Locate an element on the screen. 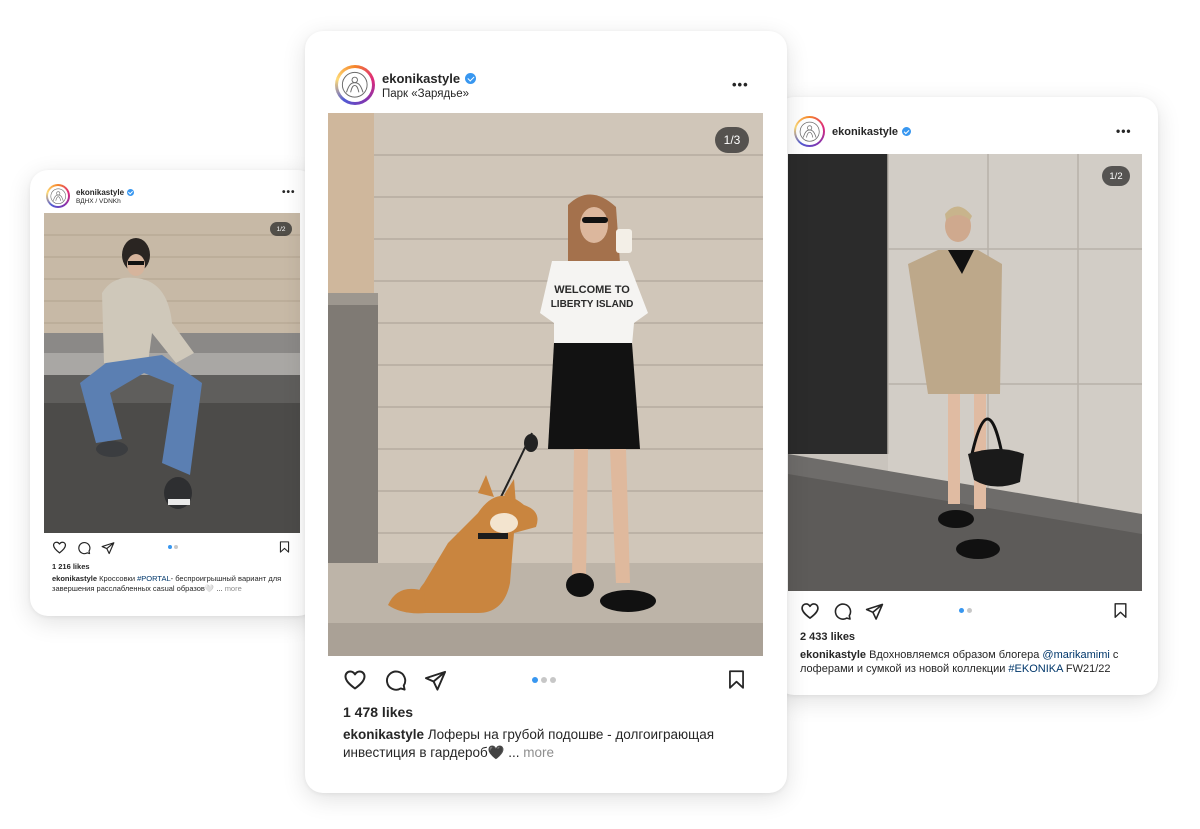 This screenshot has width=1200, height=829. post-photo: 1/2 is located at coordinates (172, 373).